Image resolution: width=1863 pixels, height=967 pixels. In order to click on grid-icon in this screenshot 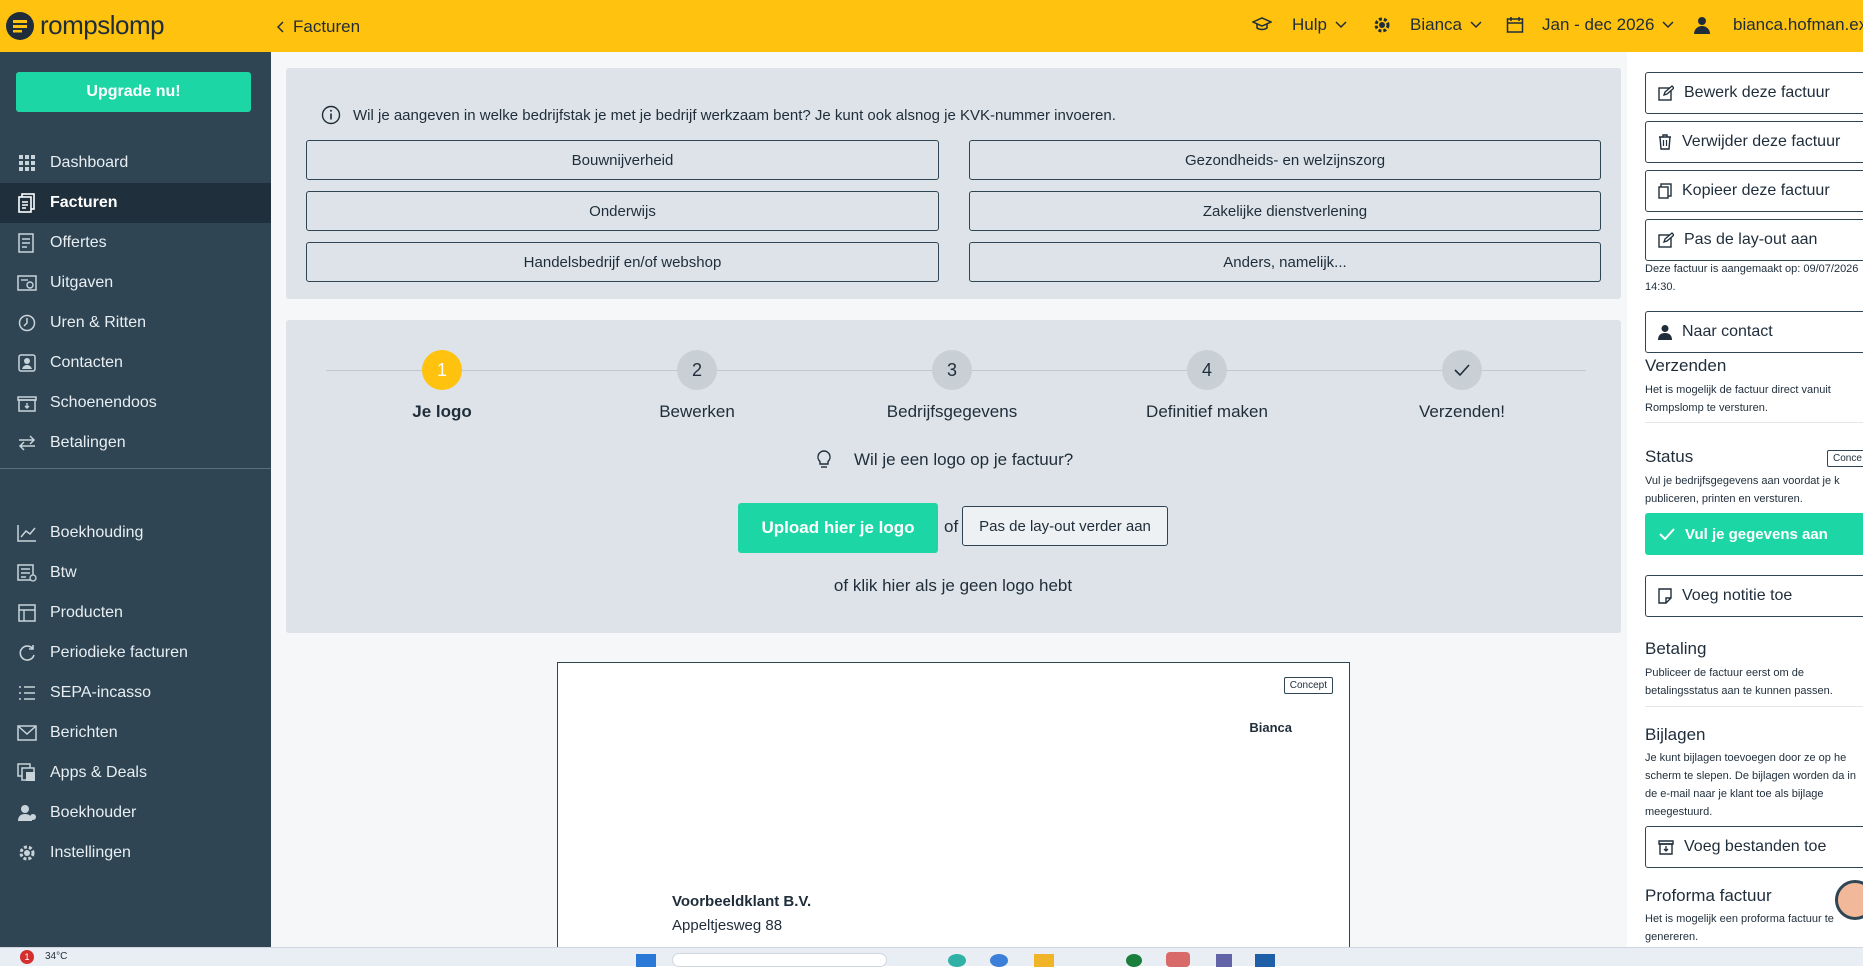, I will do `click(27, 163)`.